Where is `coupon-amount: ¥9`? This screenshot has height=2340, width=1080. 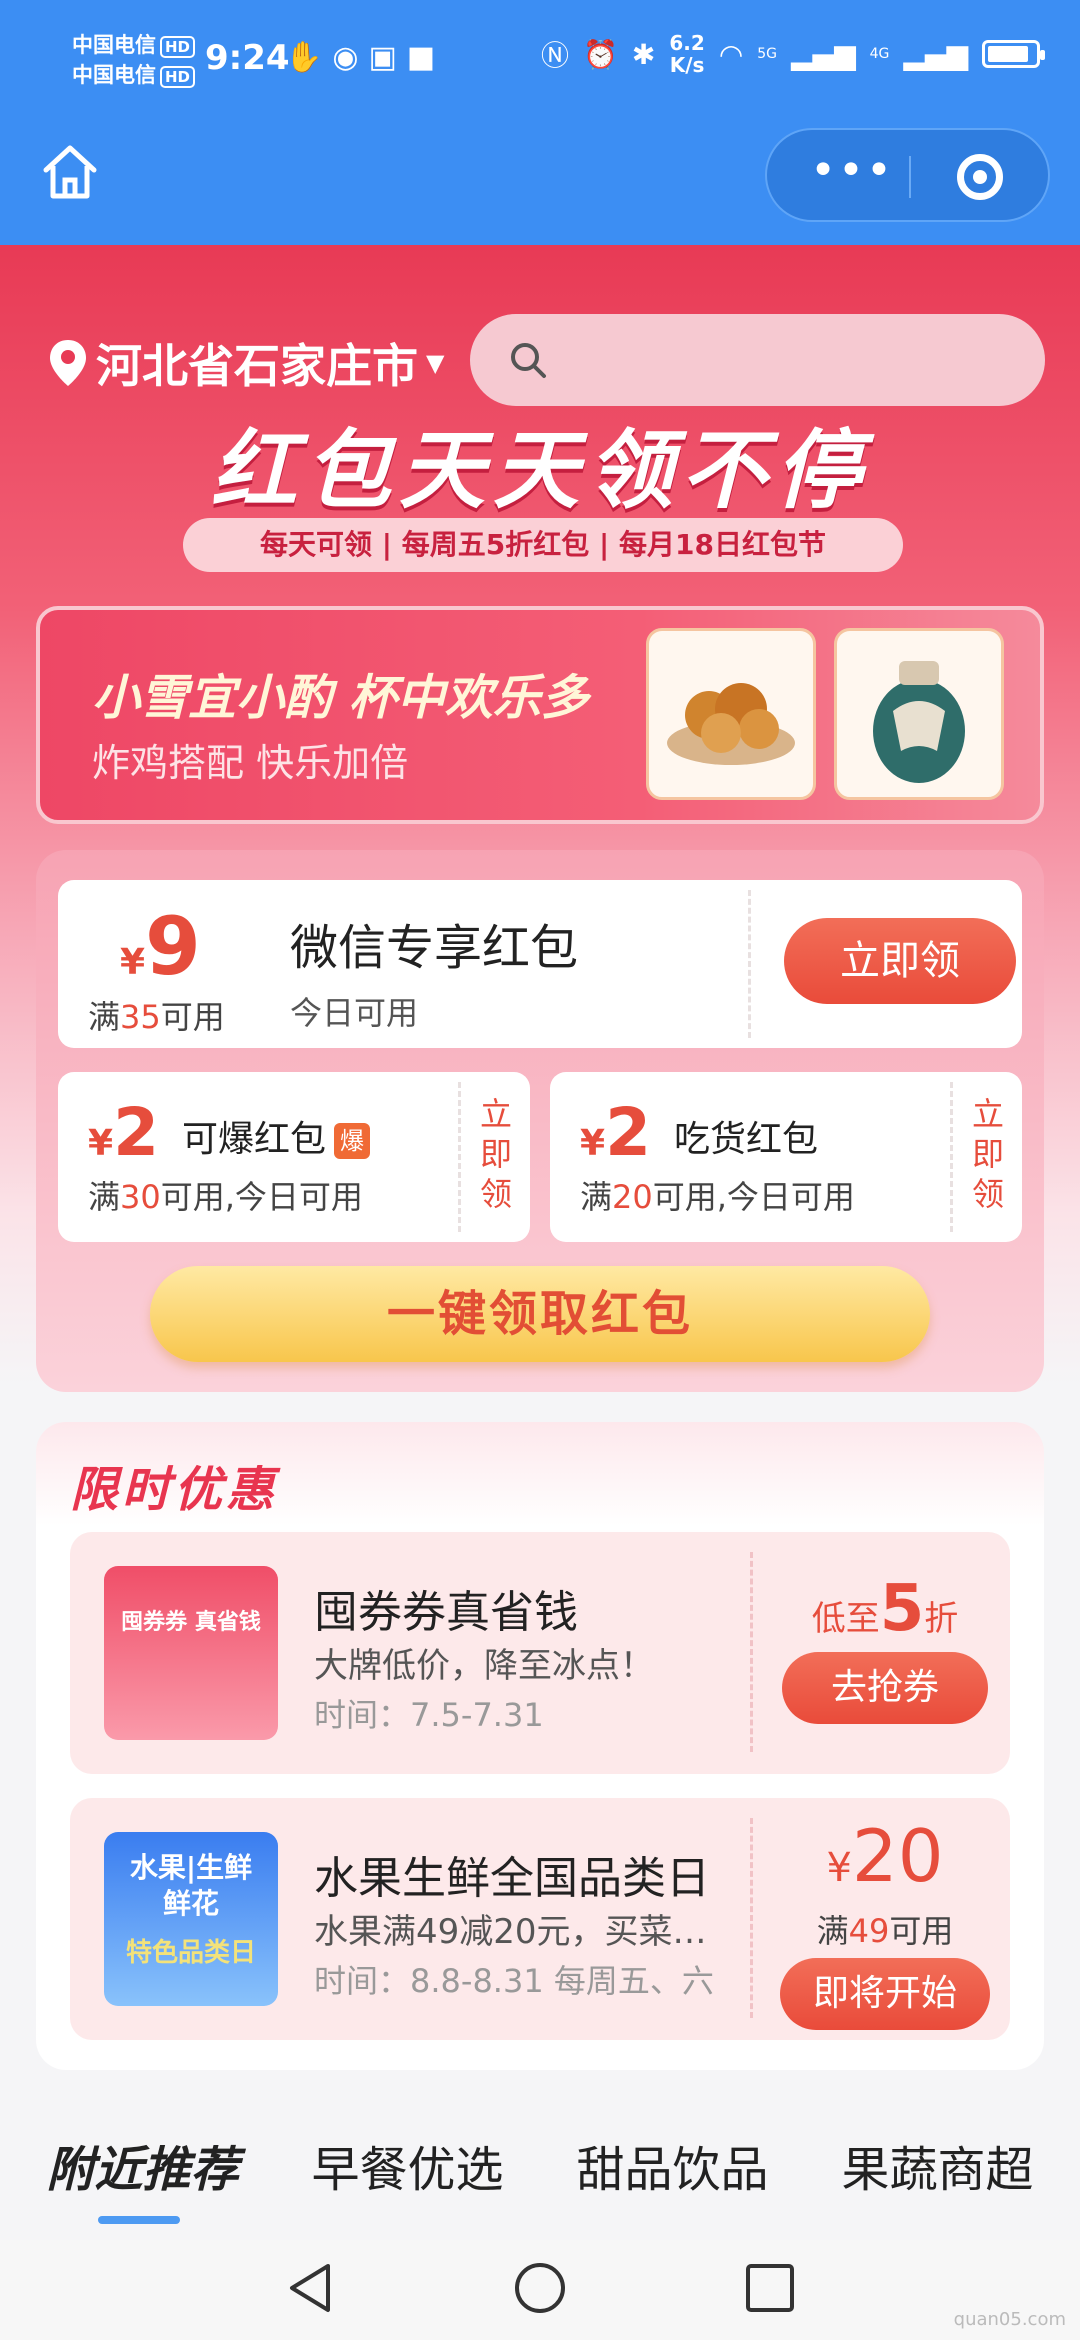 coupon-amount: ¥9 is located at coordinates (160, 946).